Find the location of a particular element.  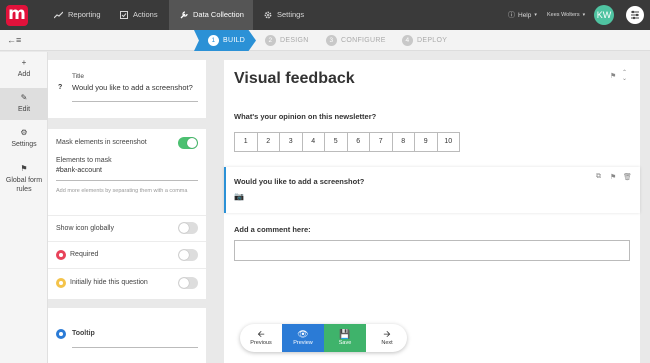

sidebar-item-label: Global form rules is located at coordinates (24, 185).